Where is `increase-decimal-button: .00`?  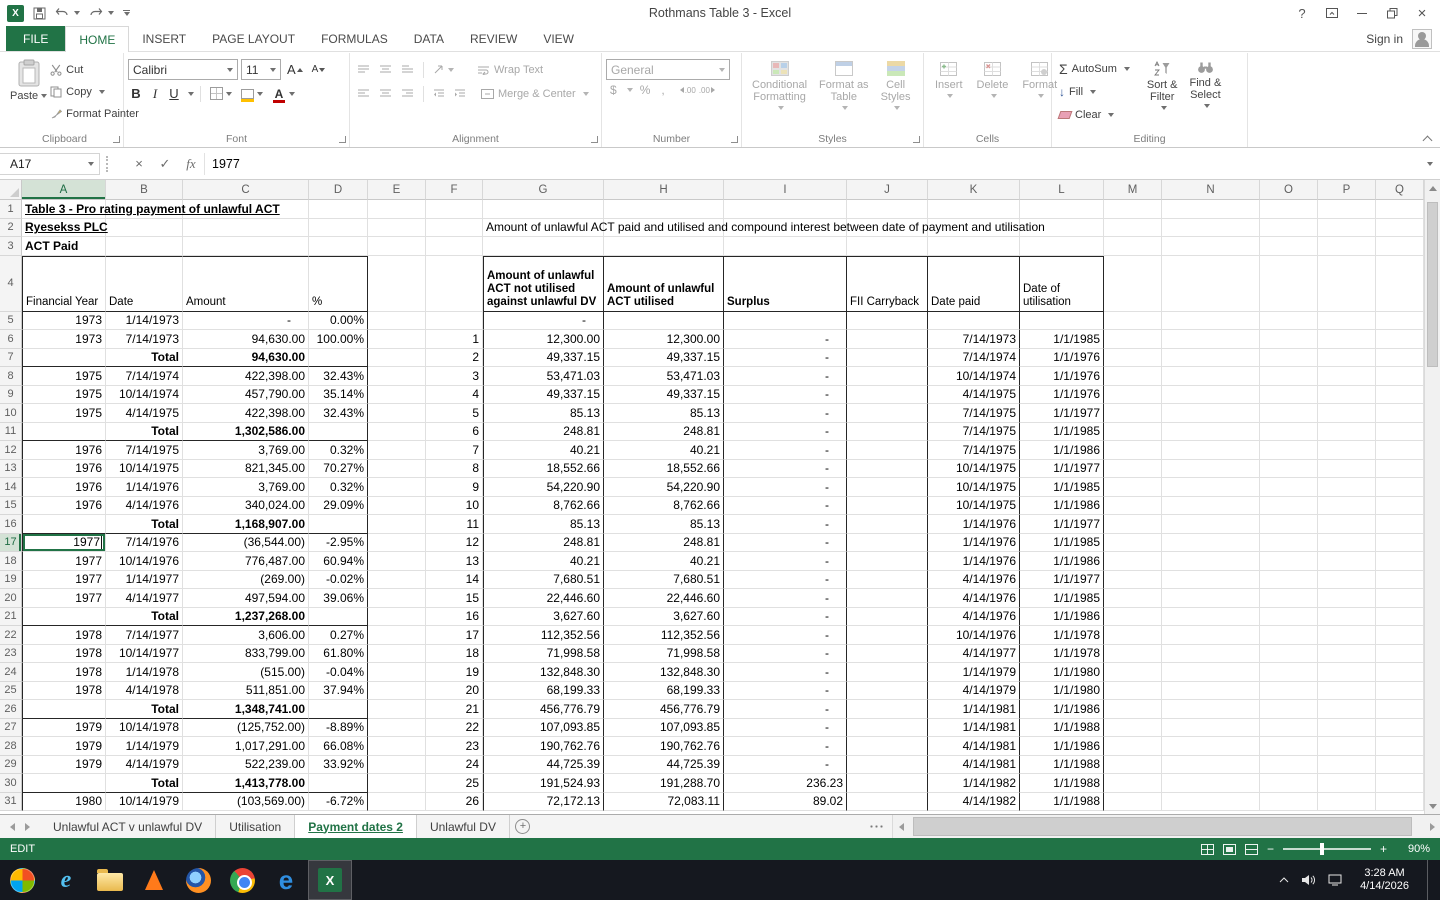
increase-decimal-button: .00 is located at coordinates (687, 90).